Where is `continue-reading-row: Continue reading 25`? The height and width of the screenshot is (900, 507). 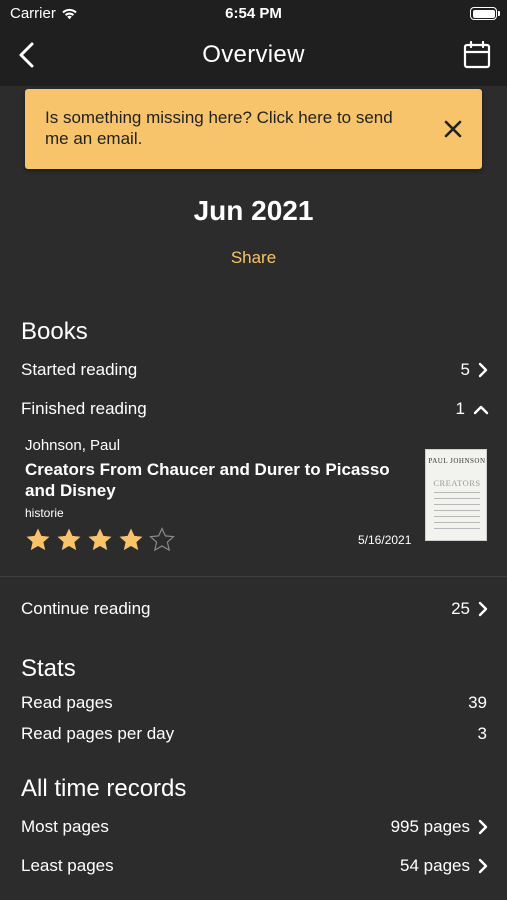
continue-reading-row: Continue reading 25 is located at coordinates (255, 610).